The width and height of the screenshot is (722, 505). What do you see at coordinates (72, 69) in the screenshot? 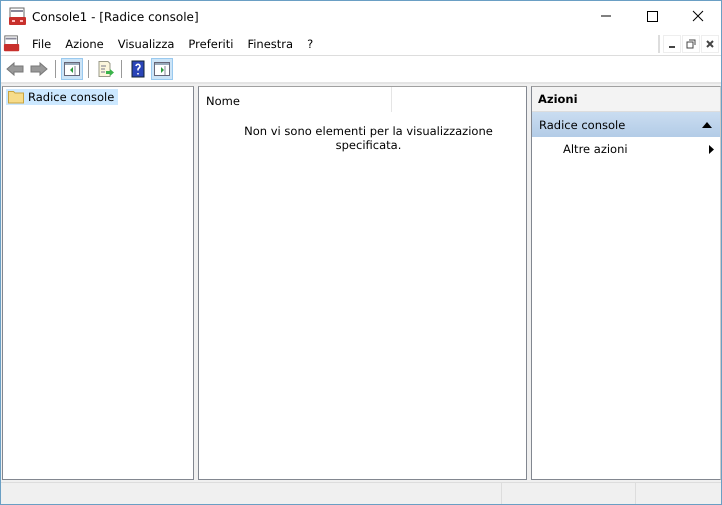
I see `tree-toggle-button` at bounding box center [72, 69].